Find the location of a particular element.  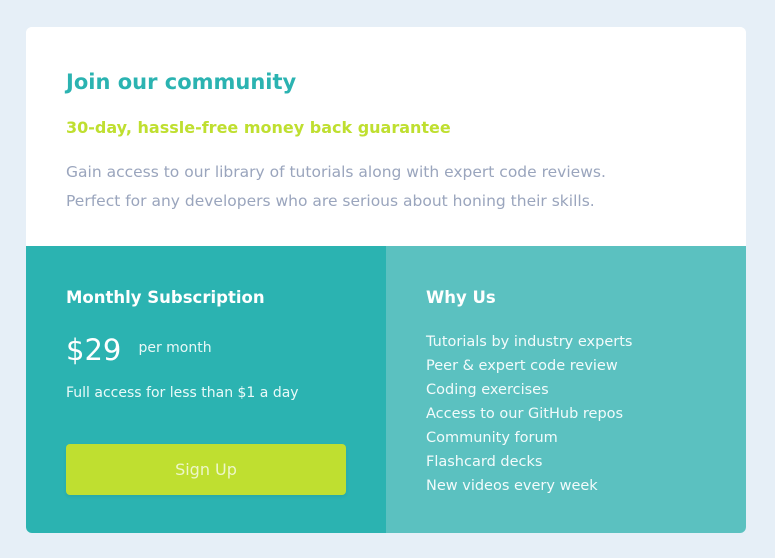

guarantee-text: 30-day, hassle-free money back guarantee is located at coordinates (258, 127).